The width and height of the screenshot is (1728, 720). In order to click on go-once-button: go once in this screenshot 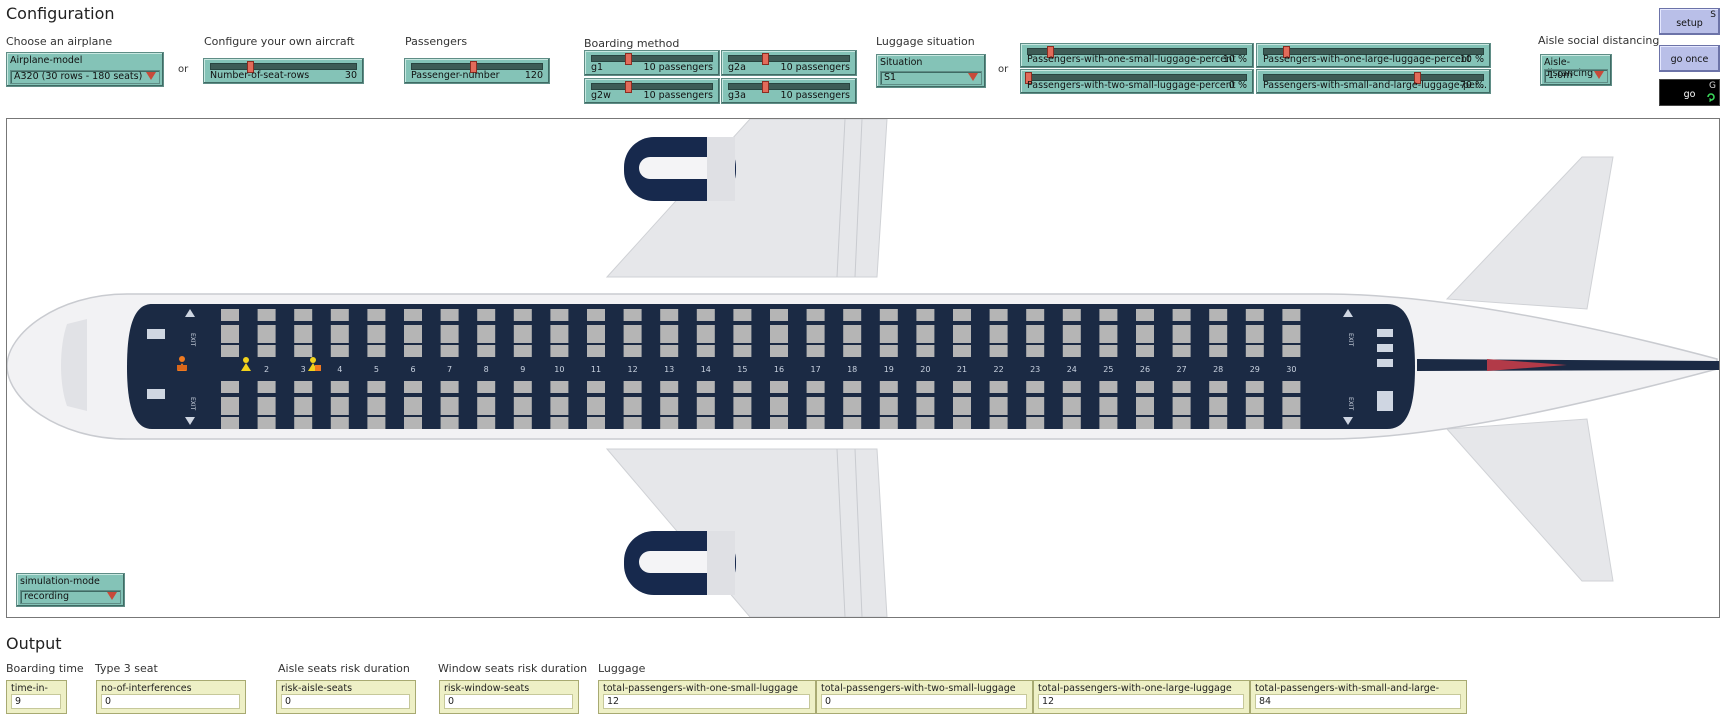, I will do `click(1689, 58)`.